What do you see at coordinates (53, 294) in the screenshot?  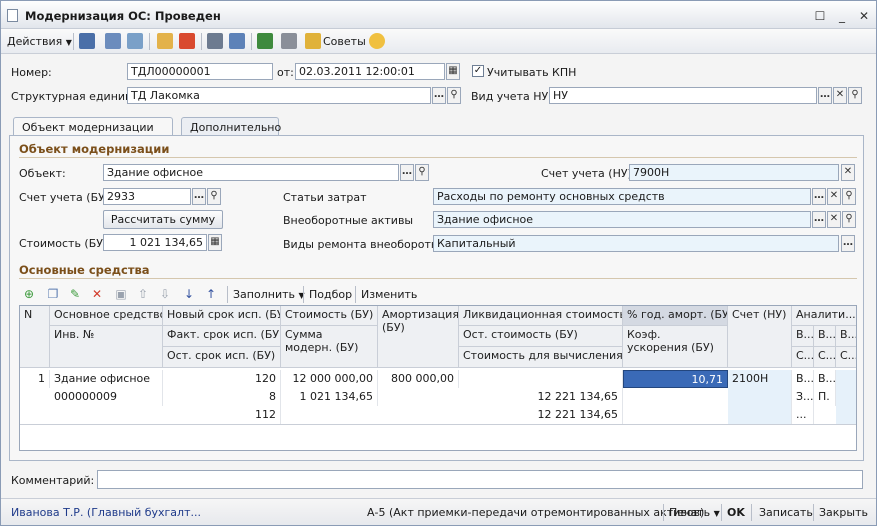 I see `copy-row-icon: ❐` at bounding box center [53, 294].